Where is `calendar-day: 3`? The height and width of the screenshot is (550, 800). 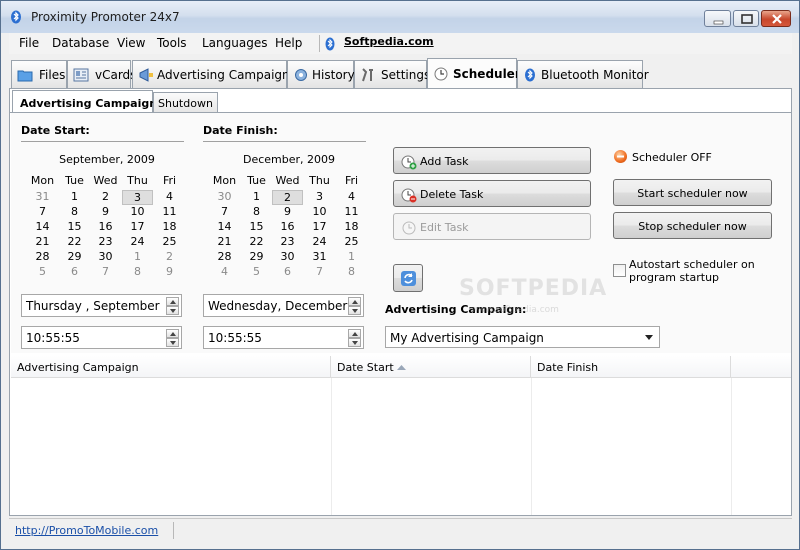 calendar-day: 3 is located at coordinates (319, 196).